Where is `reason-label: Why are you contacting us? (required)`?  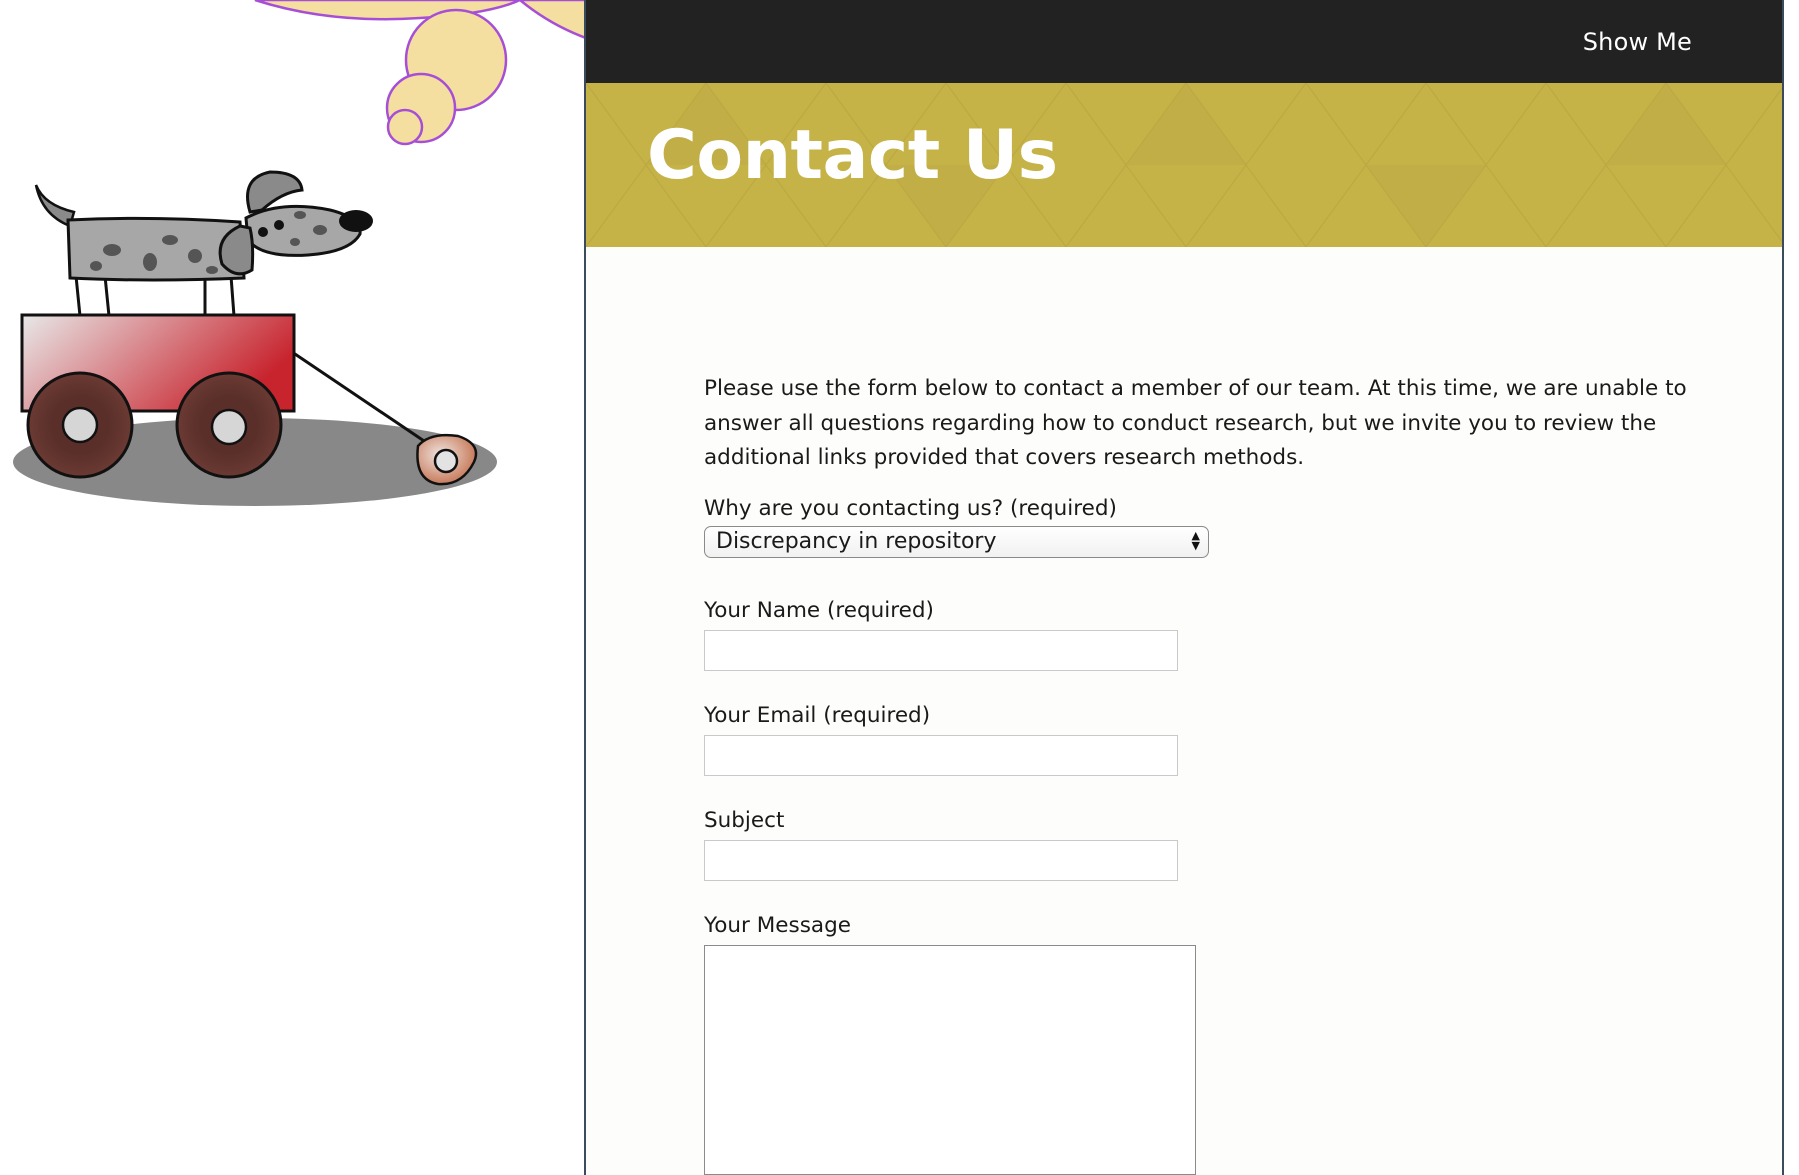
reason-label: Why are you contacting us? (required) is located at coordinates (910, 508).